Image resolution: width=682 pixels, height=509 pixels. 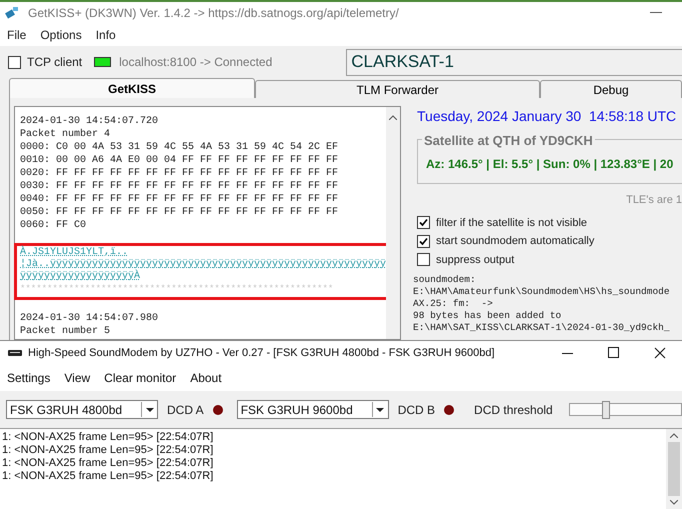 What do you see at coordinates (195, 62) in the screenshot?
I see `connection-status: localhost:8100 -> Connected` at bounding box center [195, 62].